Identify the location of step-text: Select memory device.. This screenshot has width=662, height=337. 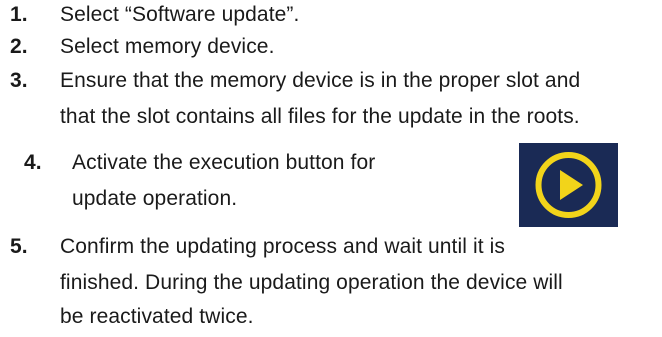
(167, 46).